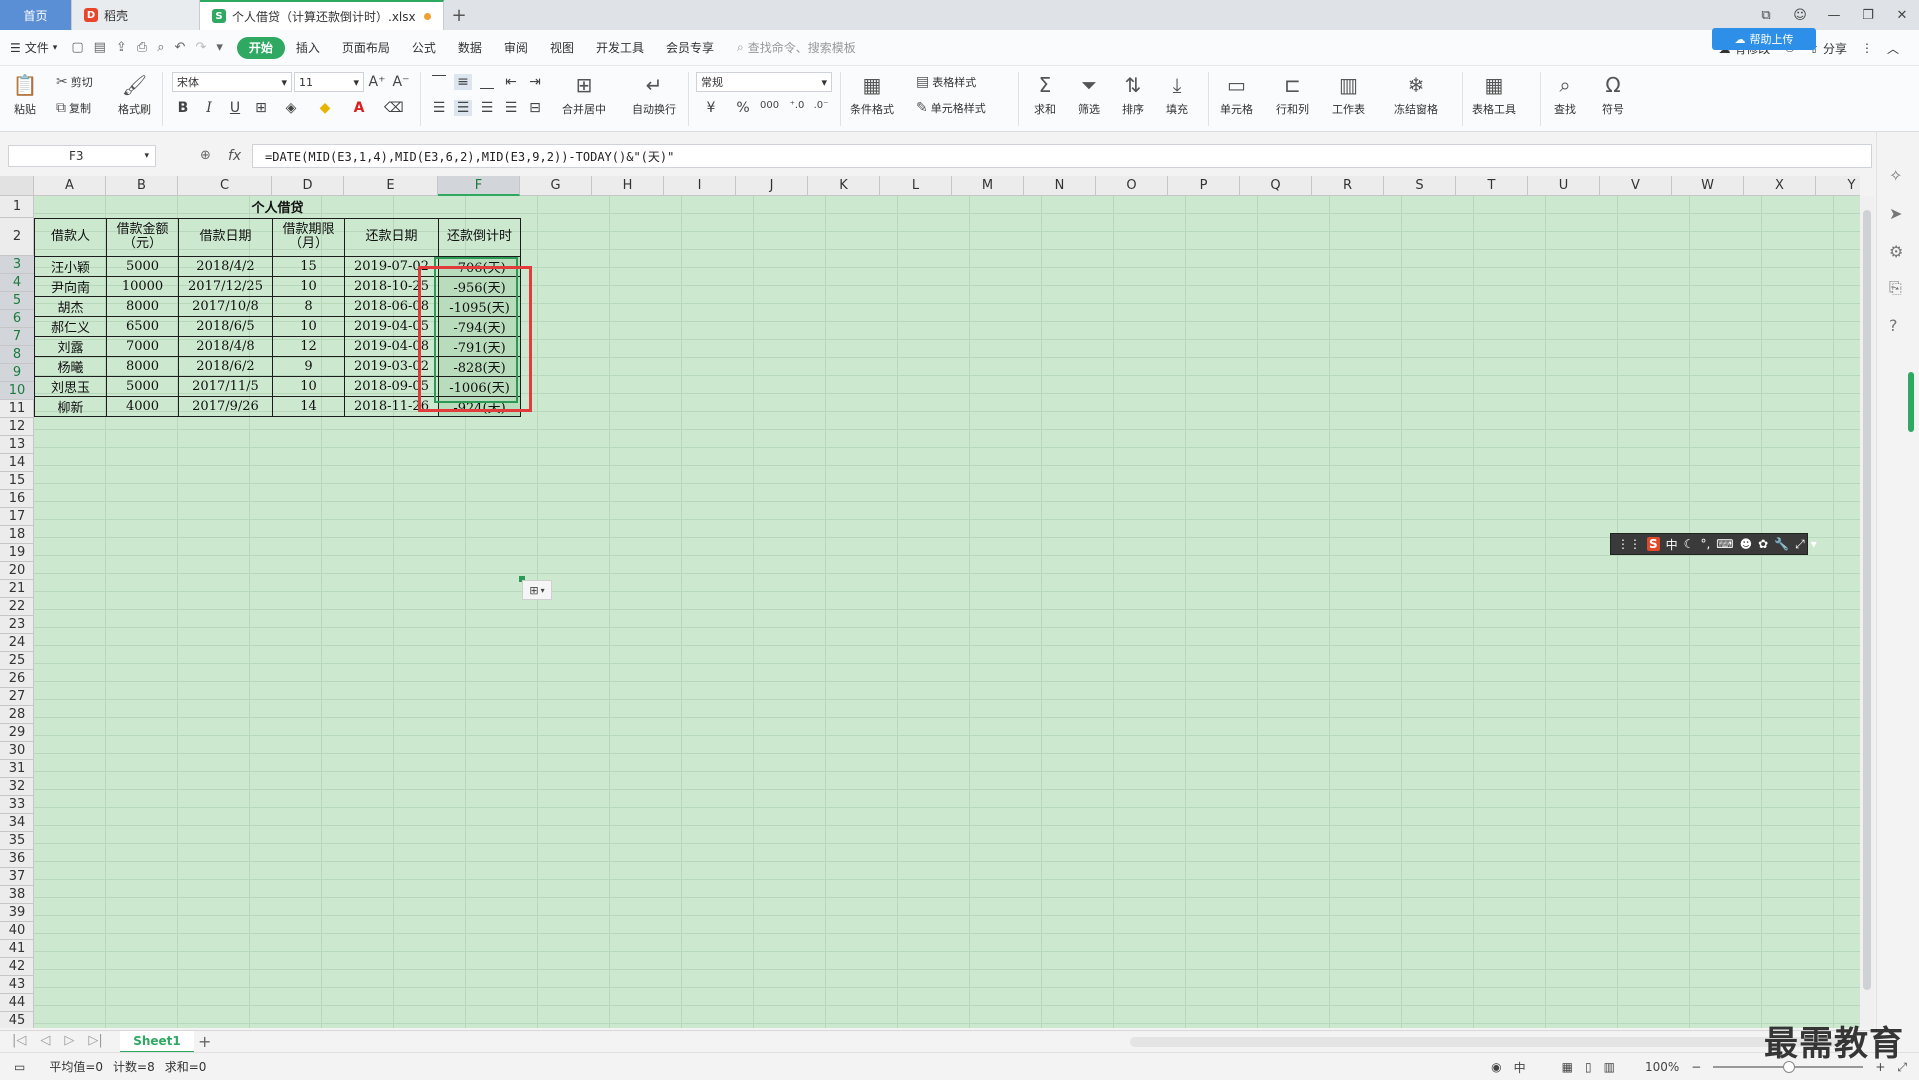  Describe the element at coordinates (1867, 612) in the screenshot. I see `vertical-scrollbar` at that location.